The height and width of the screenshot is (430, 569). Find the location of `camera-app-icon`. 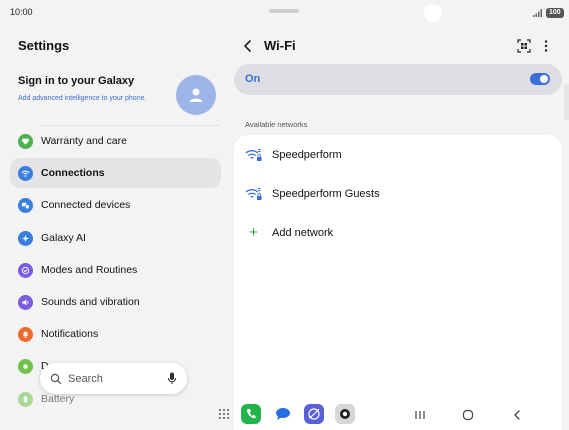

camera-app-icon is located at coordinates (345, 414).